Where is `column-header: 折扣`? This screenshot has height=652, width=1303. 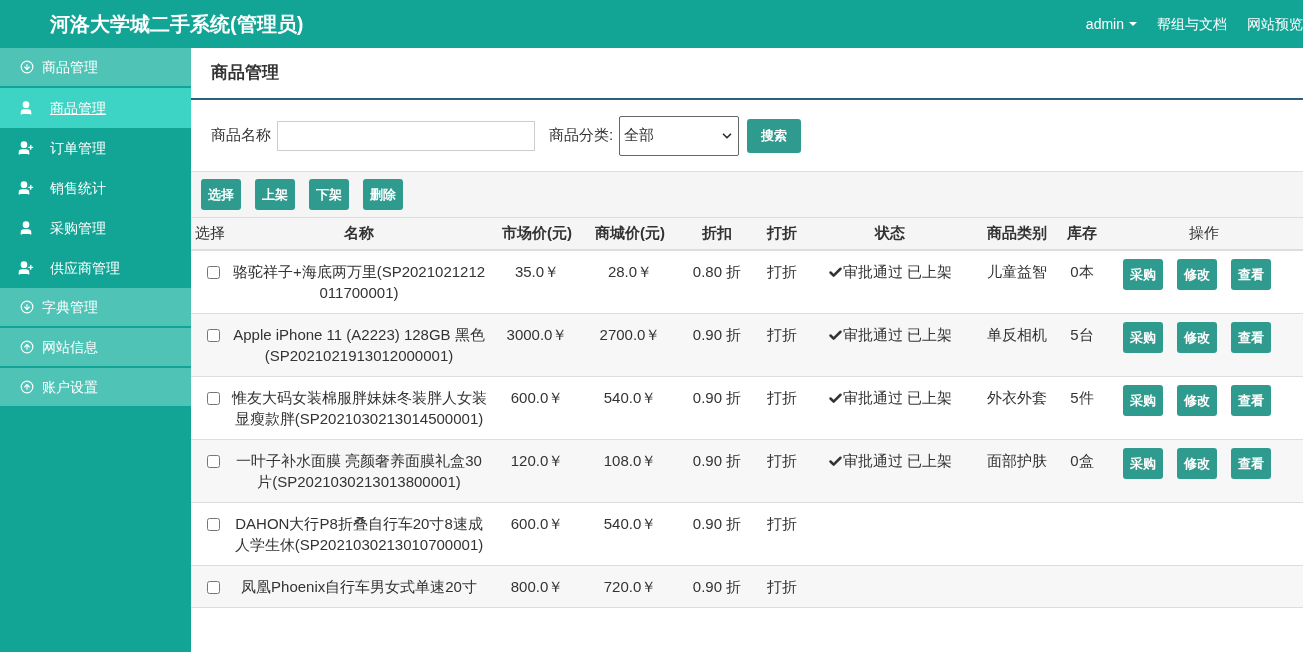
column-header: 折扣 is located at coordinates (717, 234).